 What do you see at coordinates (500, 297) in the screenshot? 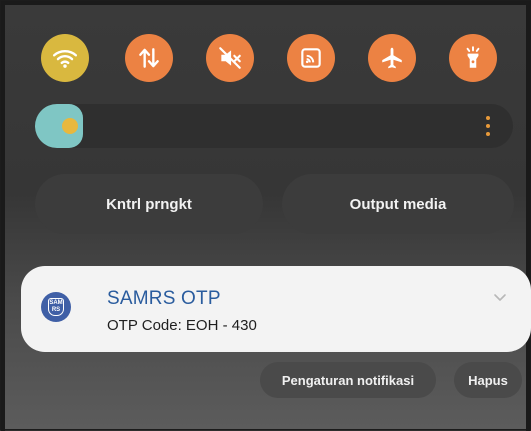
I see `chevron-down-icon` at bounding box center [500, 297].